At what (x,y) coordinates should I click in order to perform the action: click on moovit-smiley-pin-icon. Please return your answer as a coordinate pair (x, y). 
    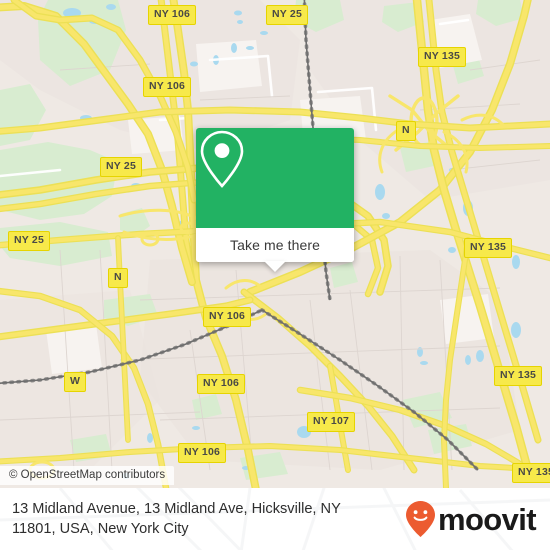
    Looking at the image, I should click on (420, 519).